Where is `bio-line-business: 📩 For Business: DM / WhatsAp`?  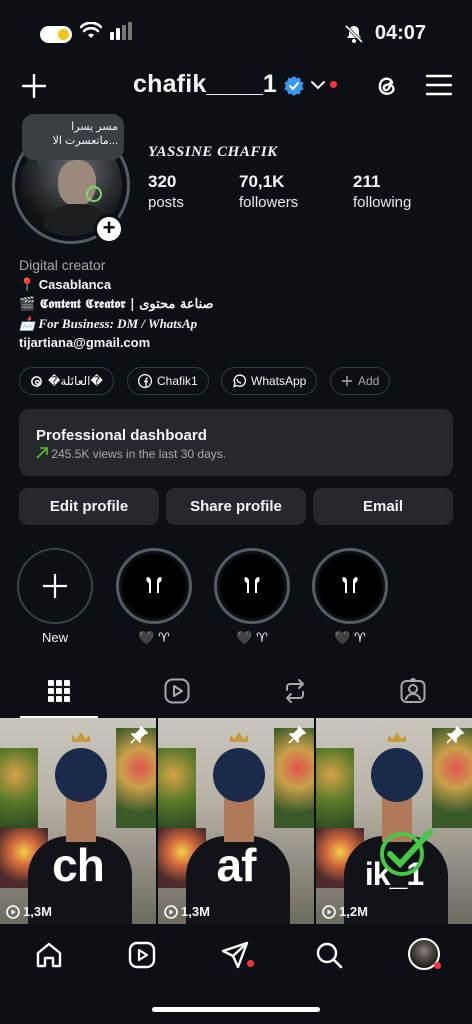
bio-line-business: 📩 For Business: DM / WhatsAp is located at coordinates (108, 323).